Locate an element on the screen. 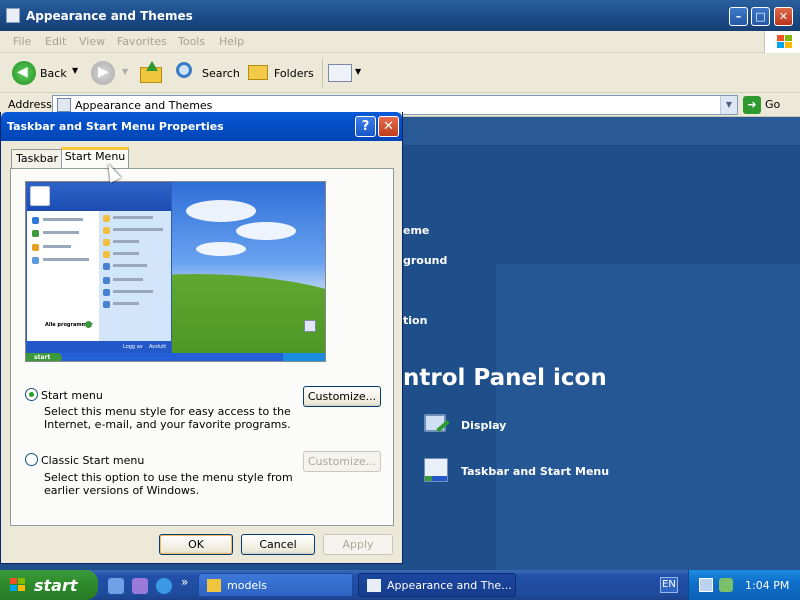  quick-launch-chevron-icon: » is located at coordinates (184, 582).